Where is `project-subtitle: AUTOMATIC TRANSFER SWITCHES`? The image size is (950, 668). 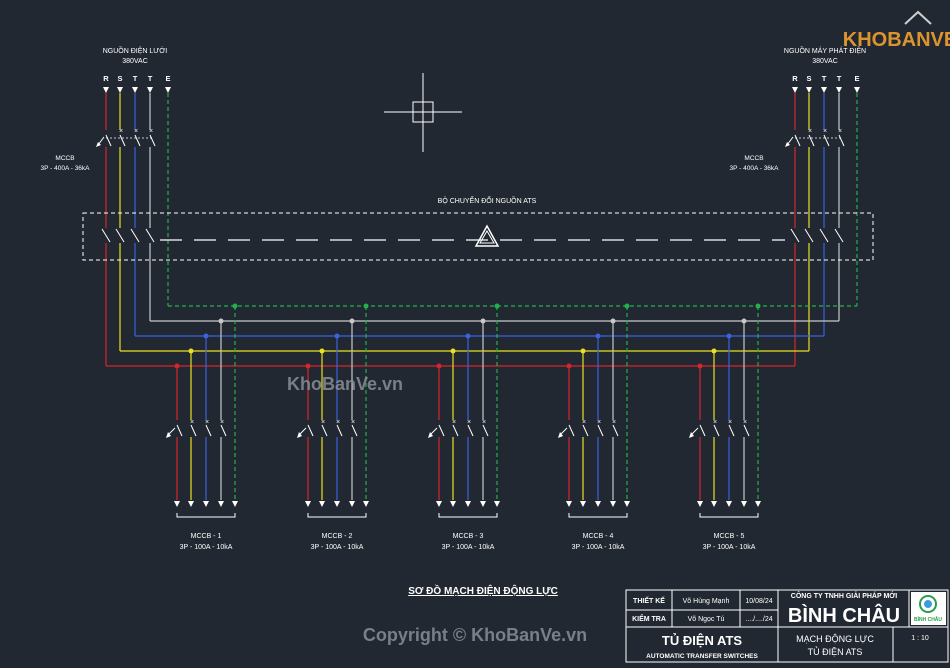 project-subtitle: AUTOMATIC TRANSFER SWITCHES is located at coordinates (702, 656).